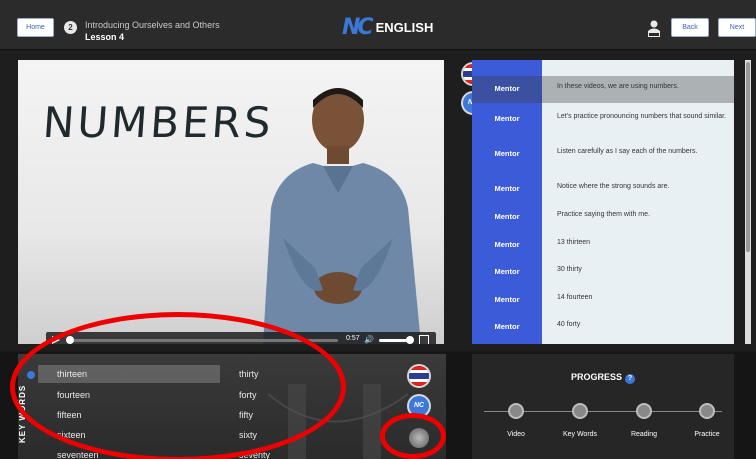  What do you see at coordinates (613, 186) in the screenshot?
I see `transcript-text: Notice where the strong sounds are.` at bounding box center [613, 186].